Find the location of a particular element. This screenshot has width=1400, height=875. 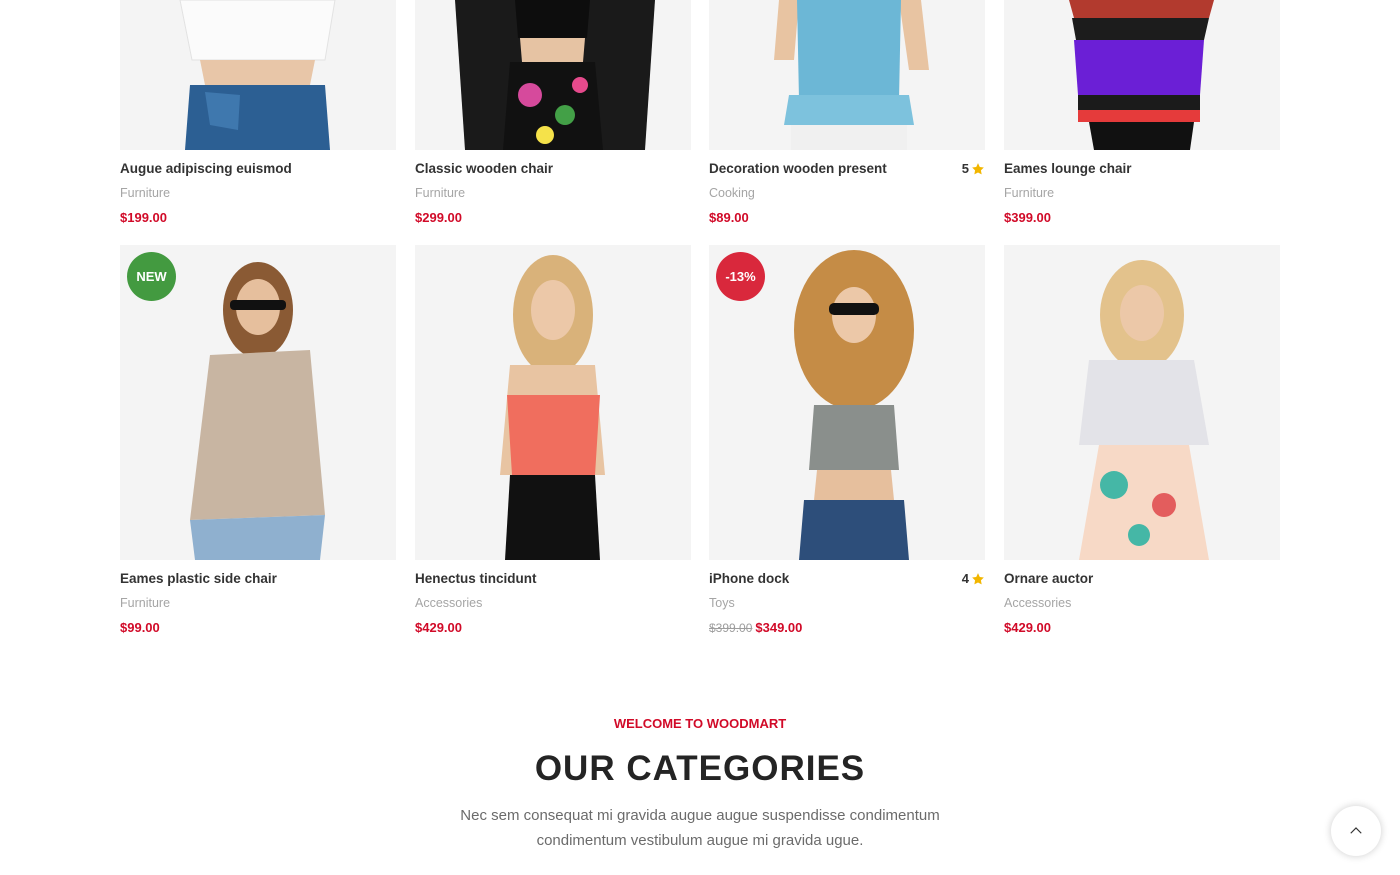

product-card: Ornare auctor Accessories $429.00 is located at coordinates (1142, 440).